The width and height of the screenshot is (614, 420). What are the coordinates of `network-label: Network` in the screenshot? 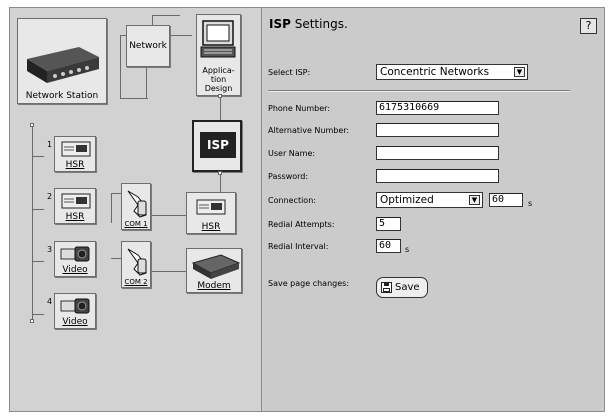 It's located at (148, 46).